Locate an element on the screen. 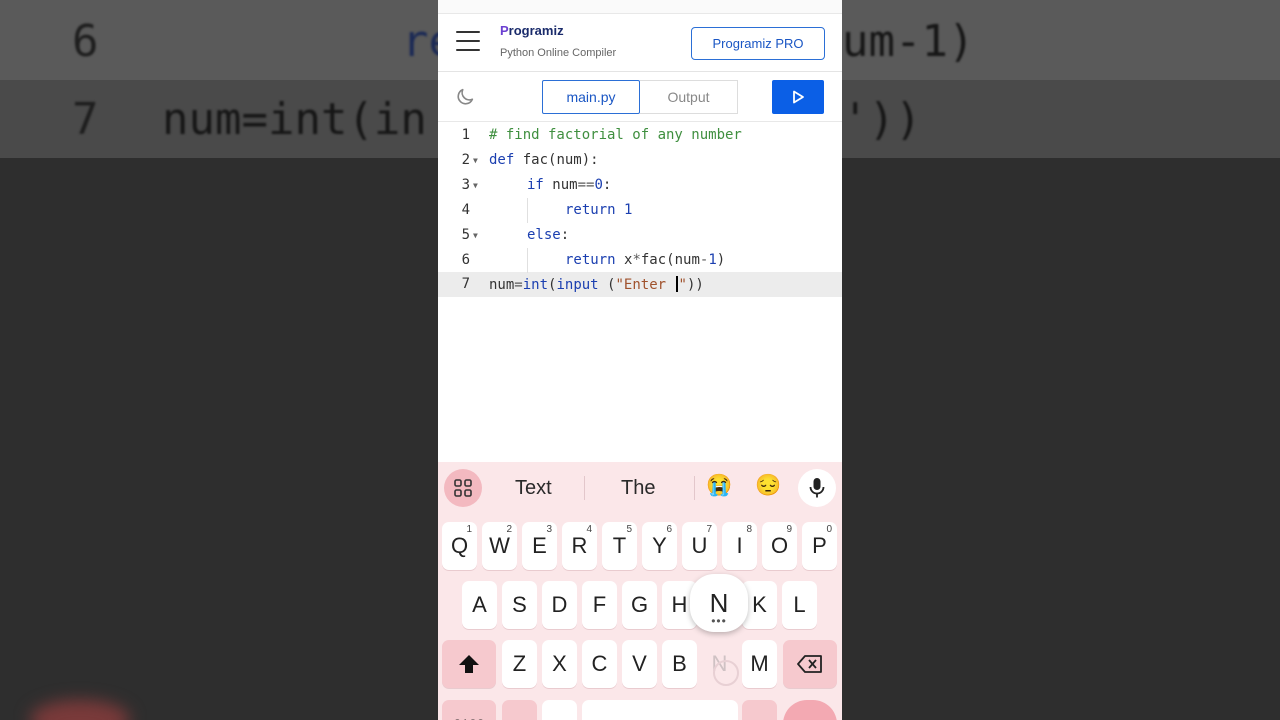 Image resolution: width=1280 pixels, height=720 pixels. code-line-active: 7 num=int(input ("Enter ")) is located at coordinates (640, 284).